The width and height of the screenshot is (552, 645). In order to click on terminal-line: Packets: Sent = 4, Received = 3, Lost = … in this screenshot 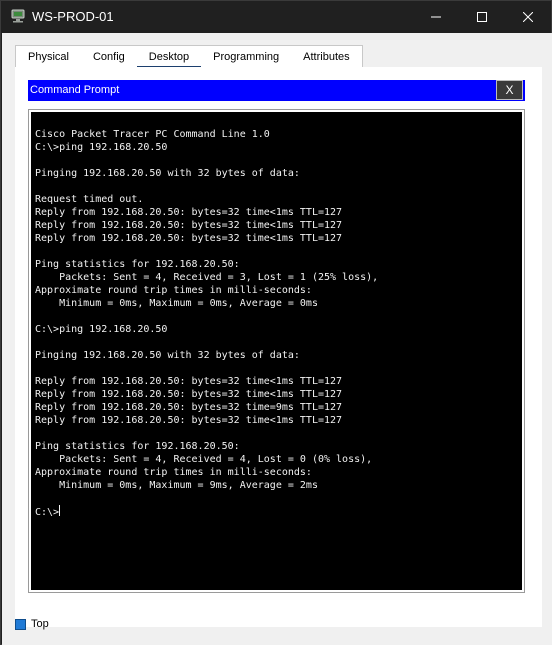, I will do `click(207, 277)`.